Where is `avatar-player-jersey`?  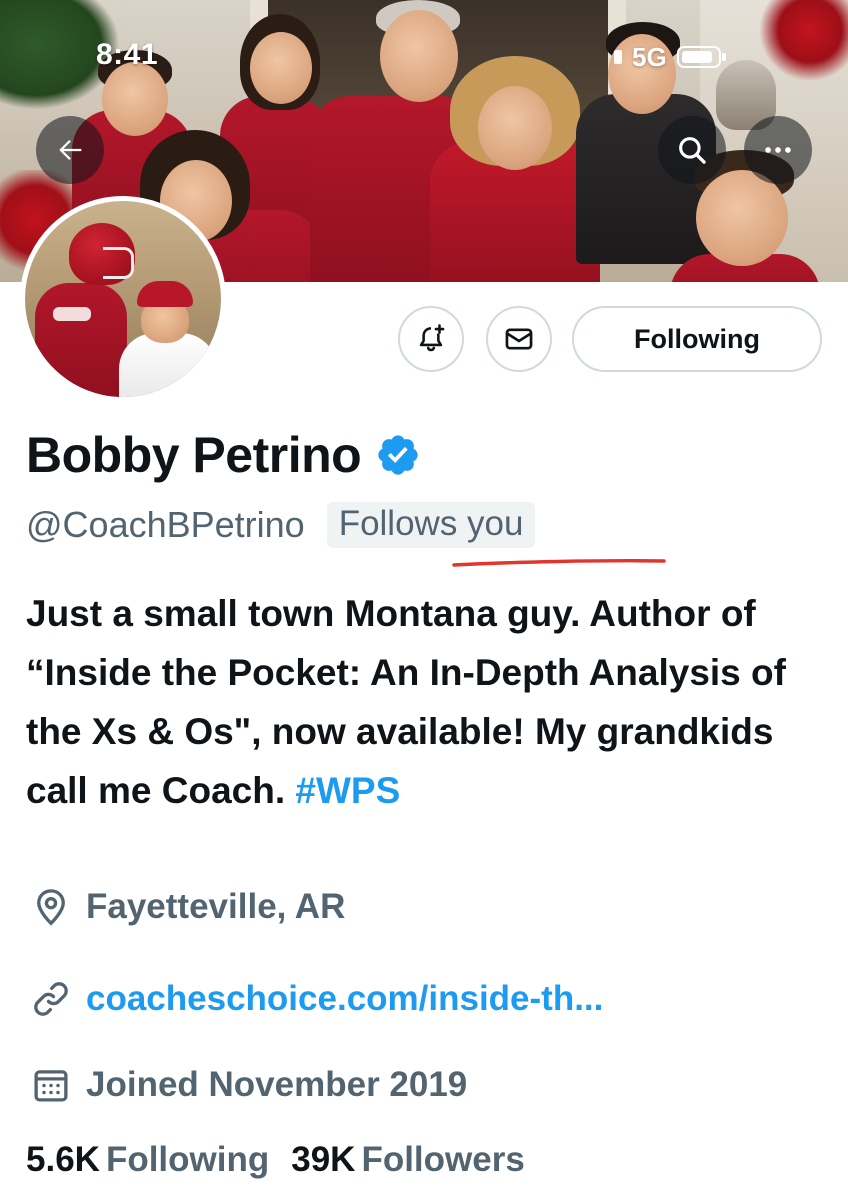
avatar-player-jersey is located at coordinates (81, 340).